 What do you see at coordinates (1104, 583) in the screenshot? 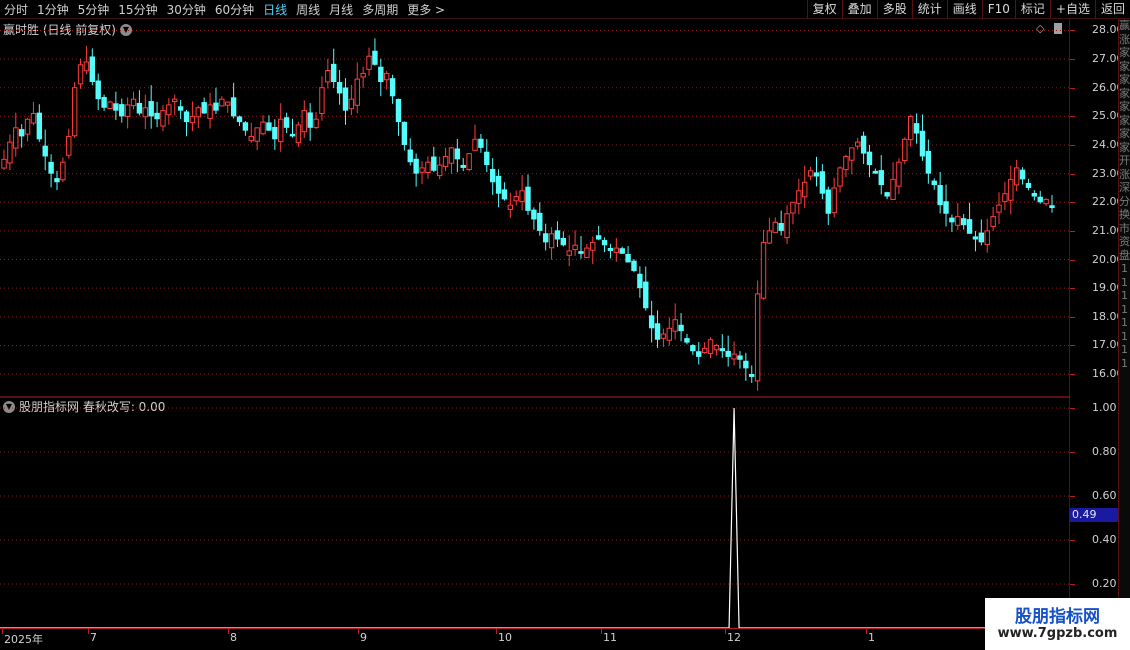
I see `indicator-tick-label: 0.20` at bounding box center [1104, 583].